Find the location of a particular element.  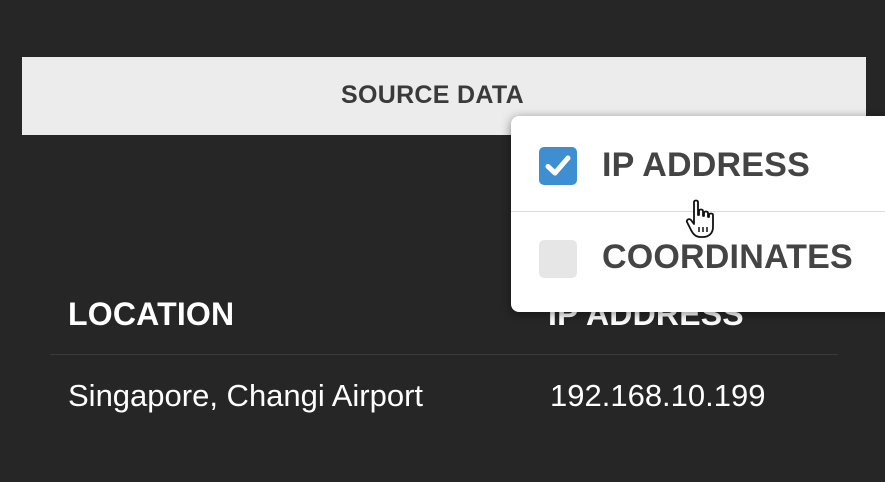

table-row: Singapore, Changi Airport 192.168.10.199 is located at coordinates (444, 395).